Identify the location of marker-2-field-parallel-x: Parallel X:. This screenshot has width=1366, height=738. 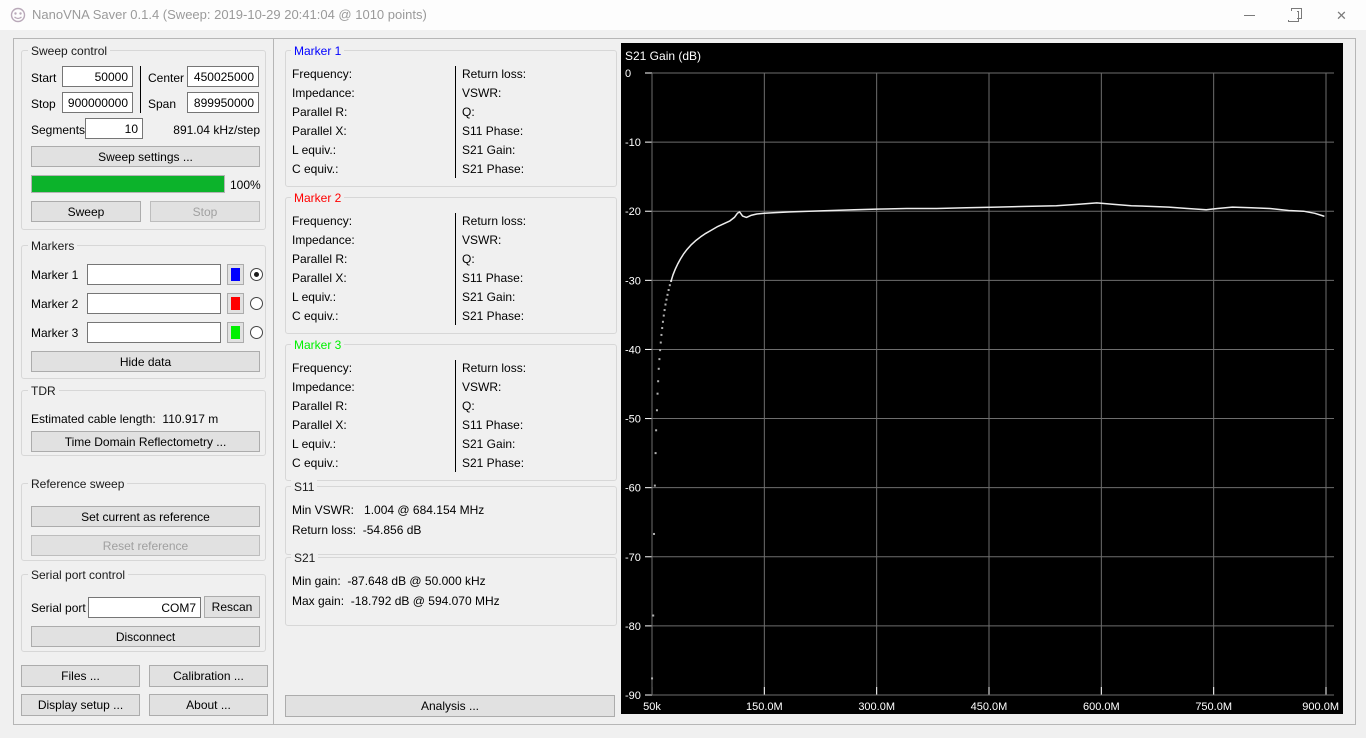
(319, 278).